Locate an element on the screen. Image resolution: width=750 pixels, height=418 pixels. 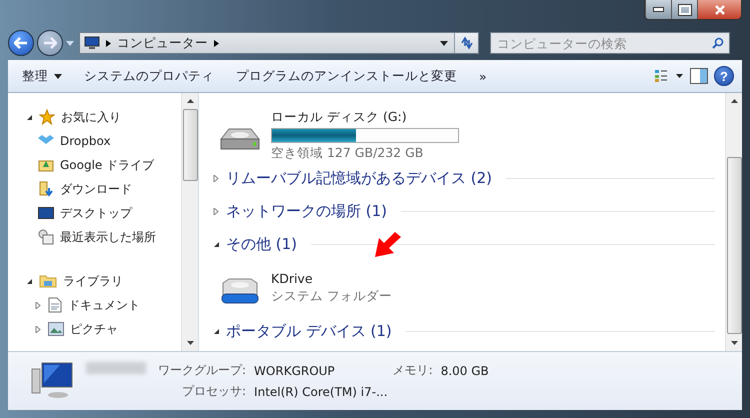
forward-arrow-icon is located at coordinates (50, 43).